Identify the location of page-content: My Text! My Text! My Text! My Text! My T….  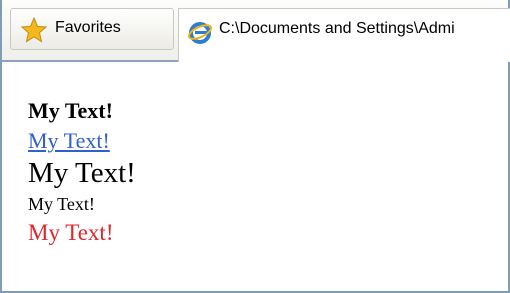
(82, 172).